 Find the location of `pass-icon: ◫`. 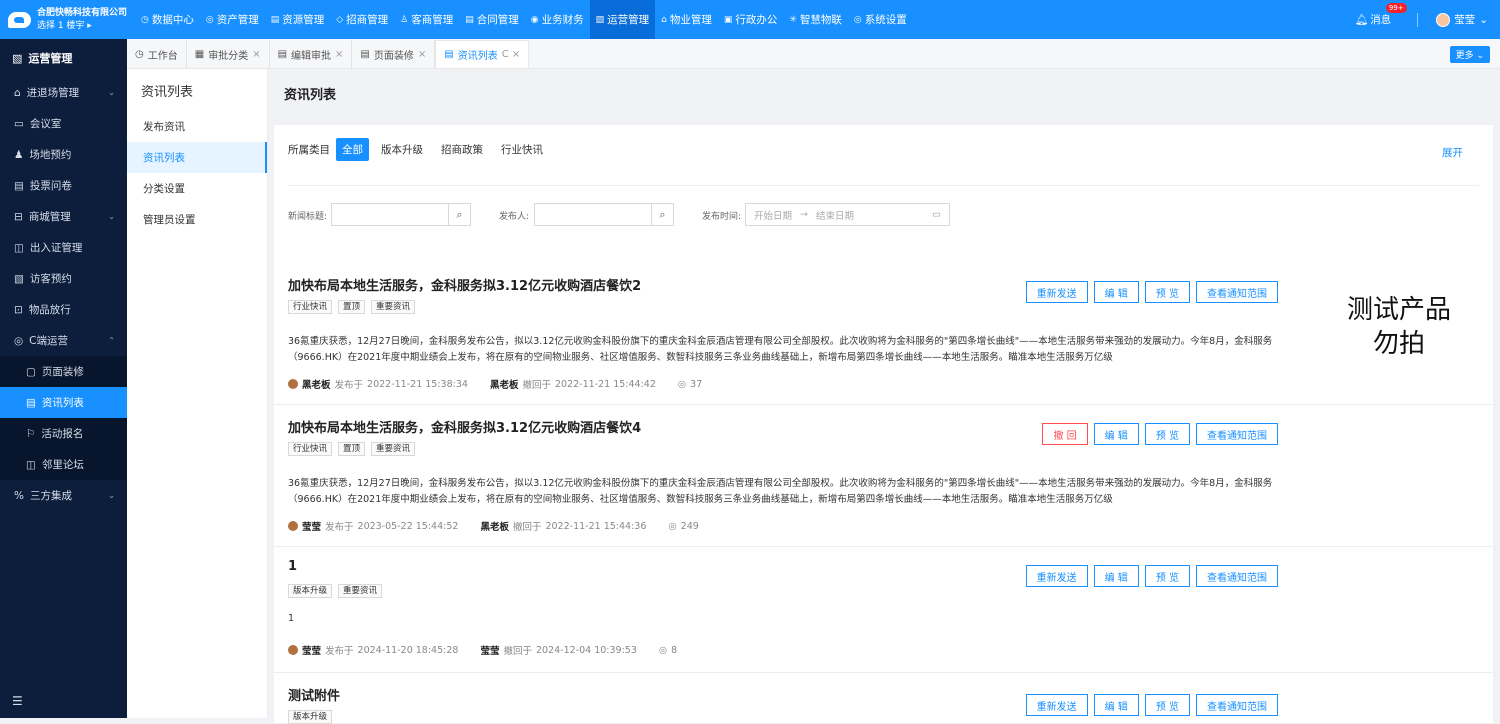

pass-icon: ◫ is located at coordinates (19, 247).